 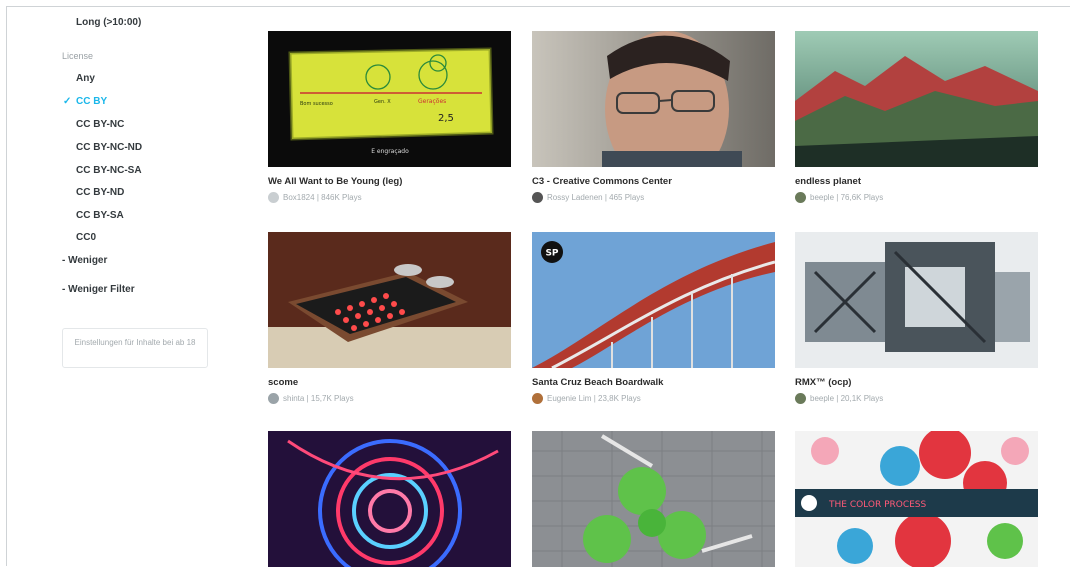 I want to click on video-meta: Rossy Ladenen | 465 Plays, so click(x=588, y=197).